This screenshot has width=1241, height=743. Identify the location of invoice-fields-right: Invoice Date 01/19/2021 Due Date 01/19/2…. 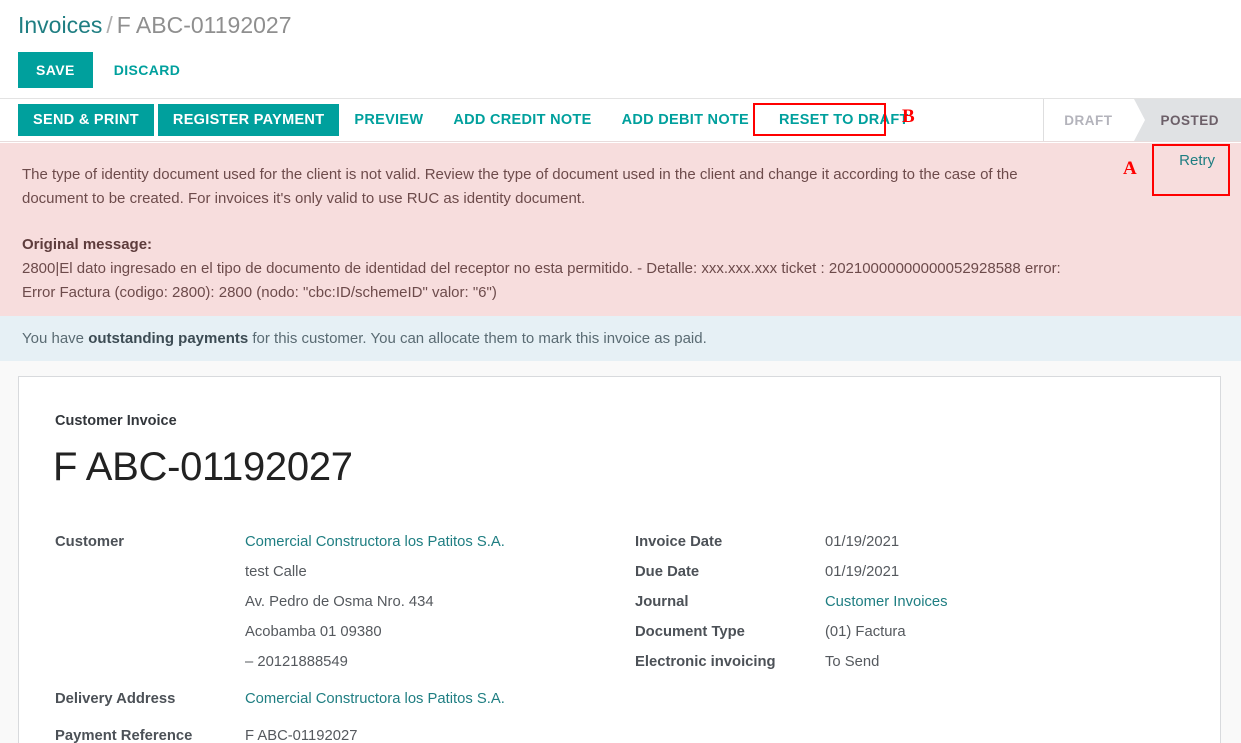
(885, 635).